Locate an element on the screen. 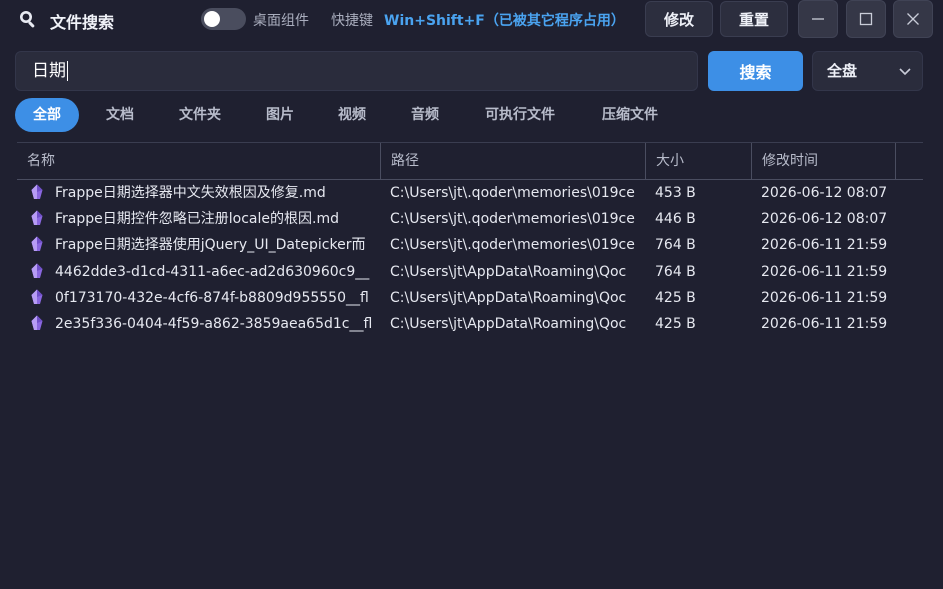  close-icon is located at coordinates (913, 19).